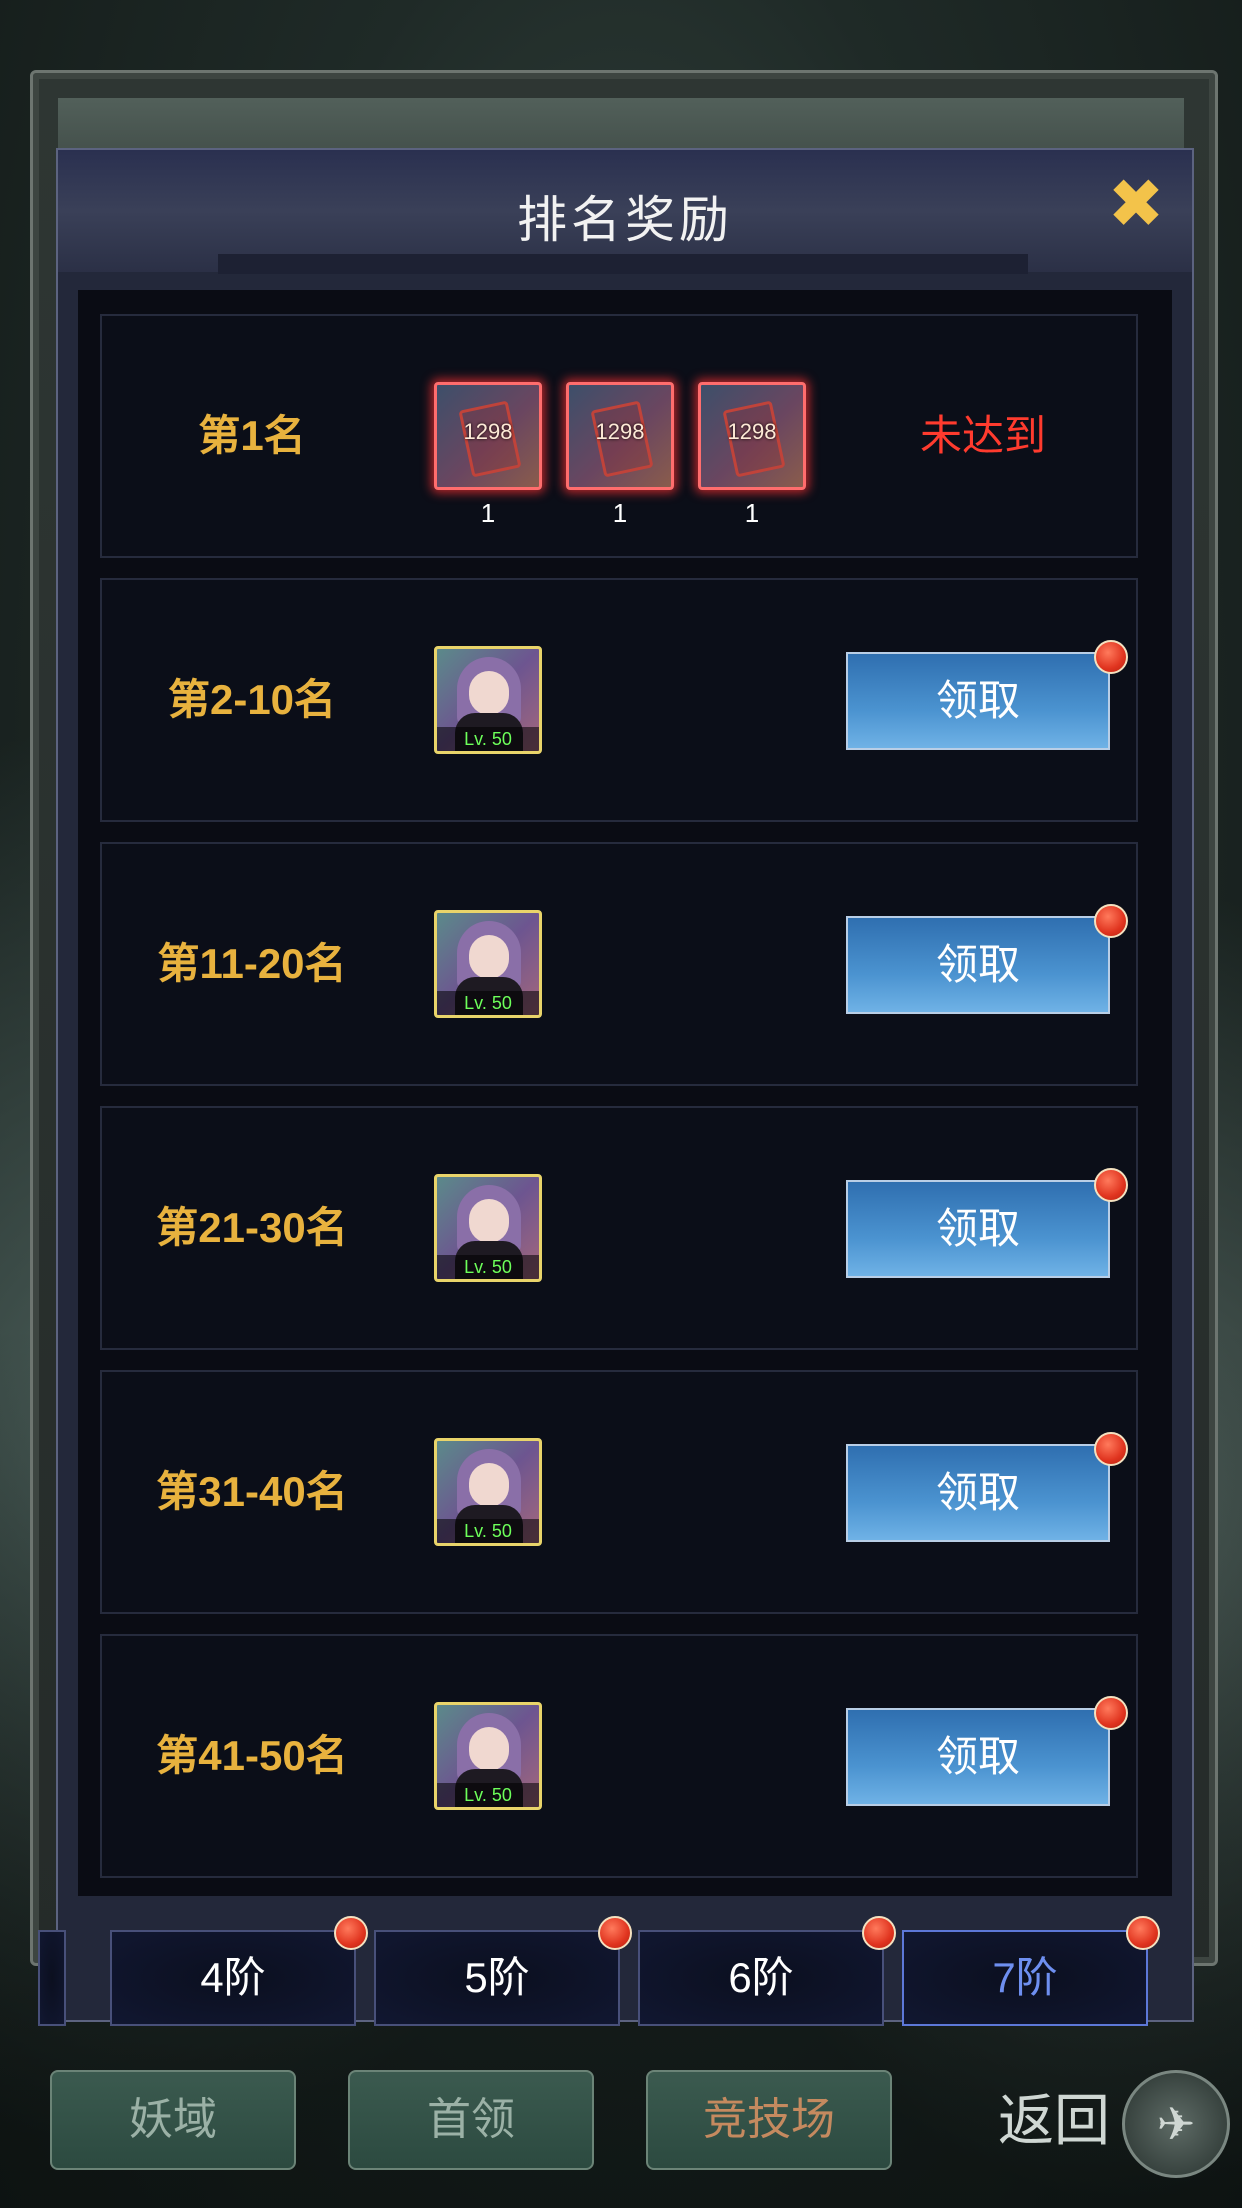 This screenshot has width=1242, height=2208. What do you see at coordinates (1054, 2121) in the screenshot?
I see `back-button: 返回` at bounding box center [1054, 2121].